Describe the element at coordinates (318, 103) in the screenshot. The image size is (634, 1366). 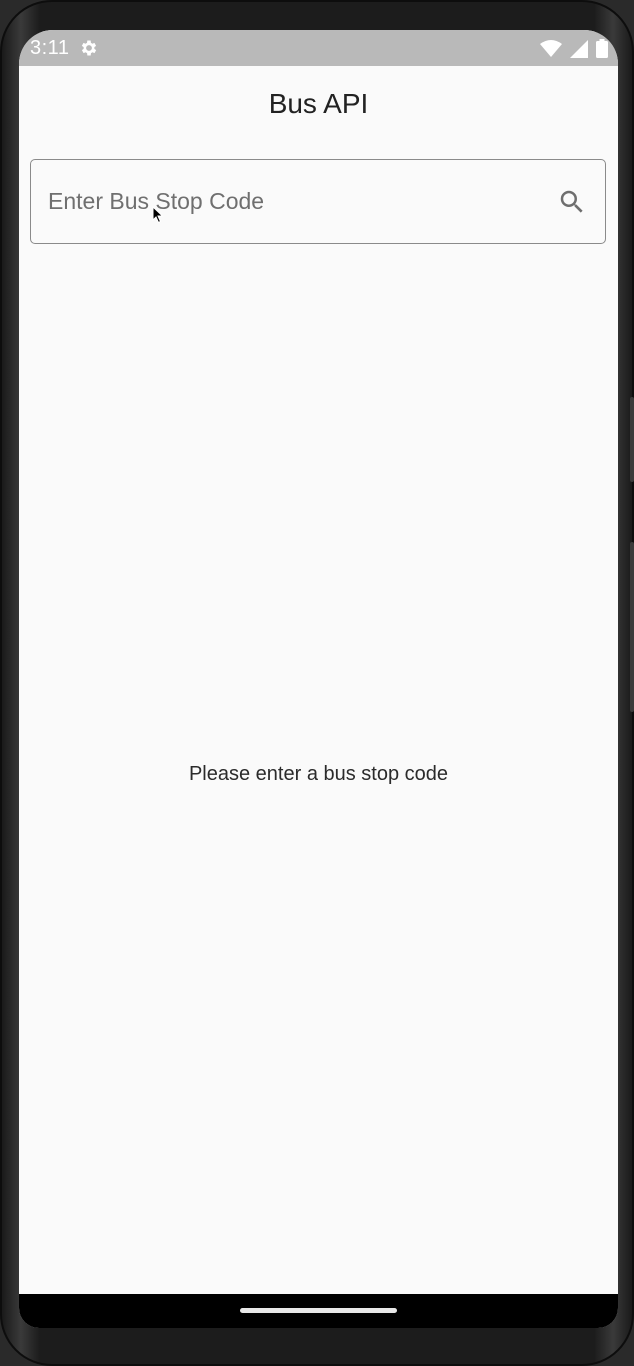
I see `app-title: Bus API` at that location.